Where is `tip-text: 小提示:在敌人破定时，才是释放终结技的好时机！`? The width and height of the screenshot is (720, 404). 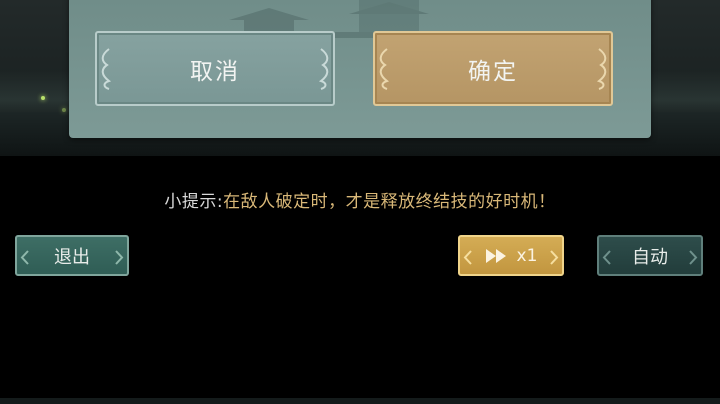
tip-text: 小提示:在敌人破定时，才是释放终结技的好时机！ is located at coordinates (360, 199).